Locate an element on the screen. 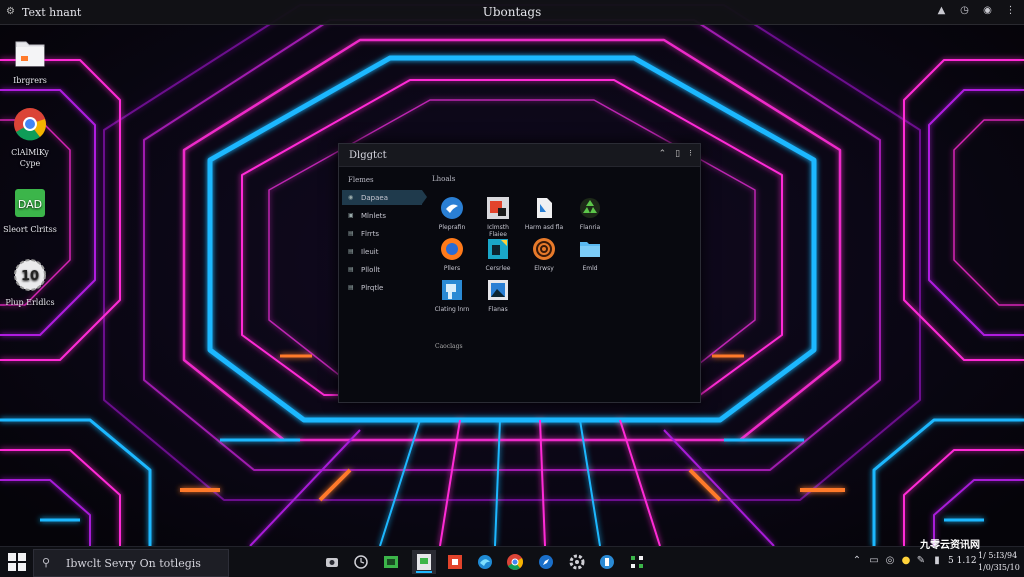 The image size is (1024, 577). sidebar-item-label: Flrrts is located at coordinates (370, 233).